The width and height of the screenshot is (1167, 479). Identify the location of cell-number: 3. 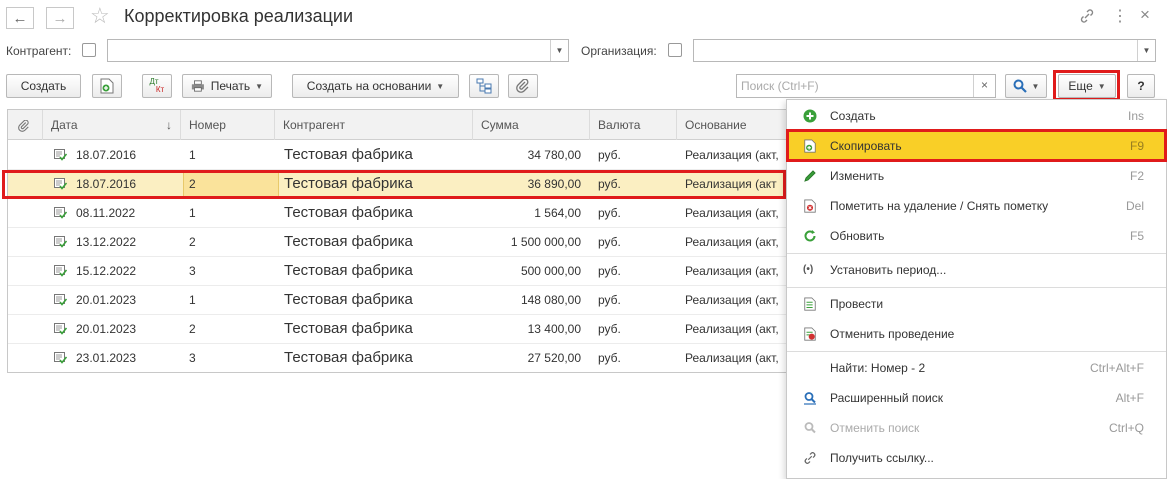
(192, 271).